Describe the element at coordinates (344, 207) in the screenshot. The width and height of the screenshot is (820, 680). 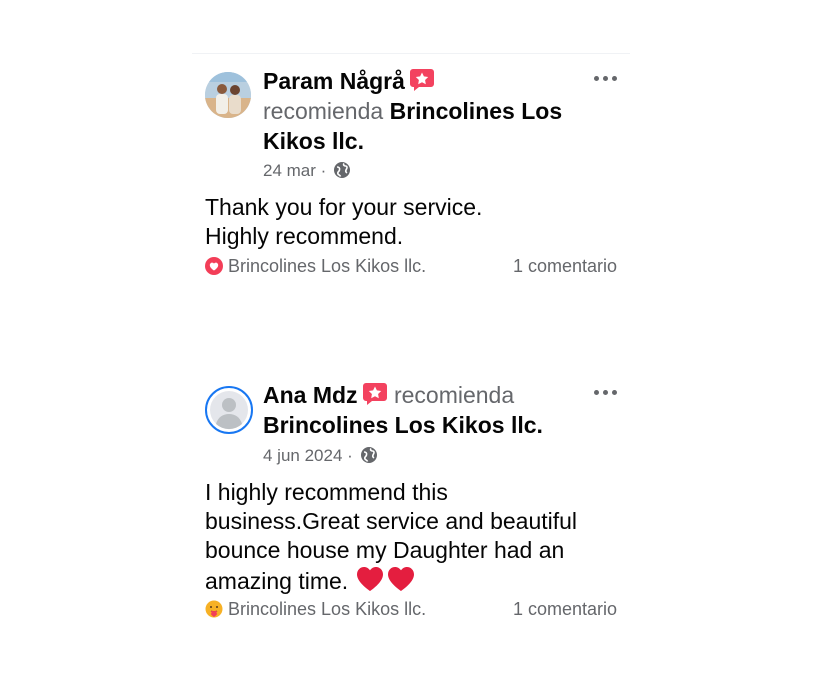
I see `review-text-line: Thank you for your service.` at that location.